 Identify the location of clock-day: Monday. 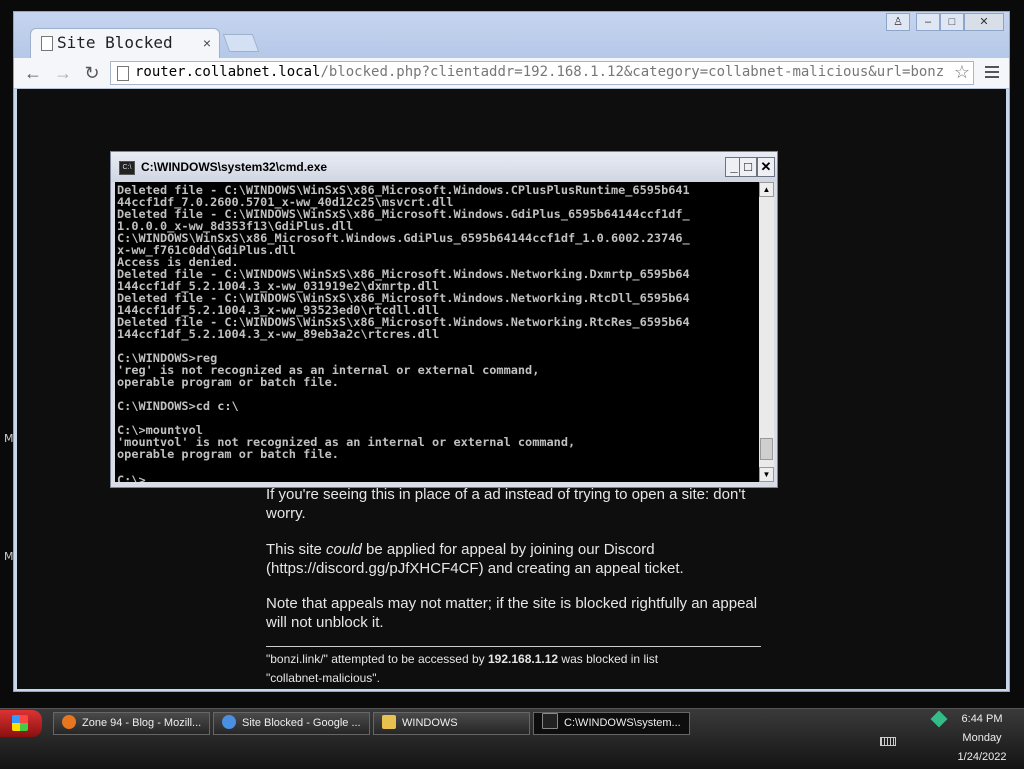
(982, 738).